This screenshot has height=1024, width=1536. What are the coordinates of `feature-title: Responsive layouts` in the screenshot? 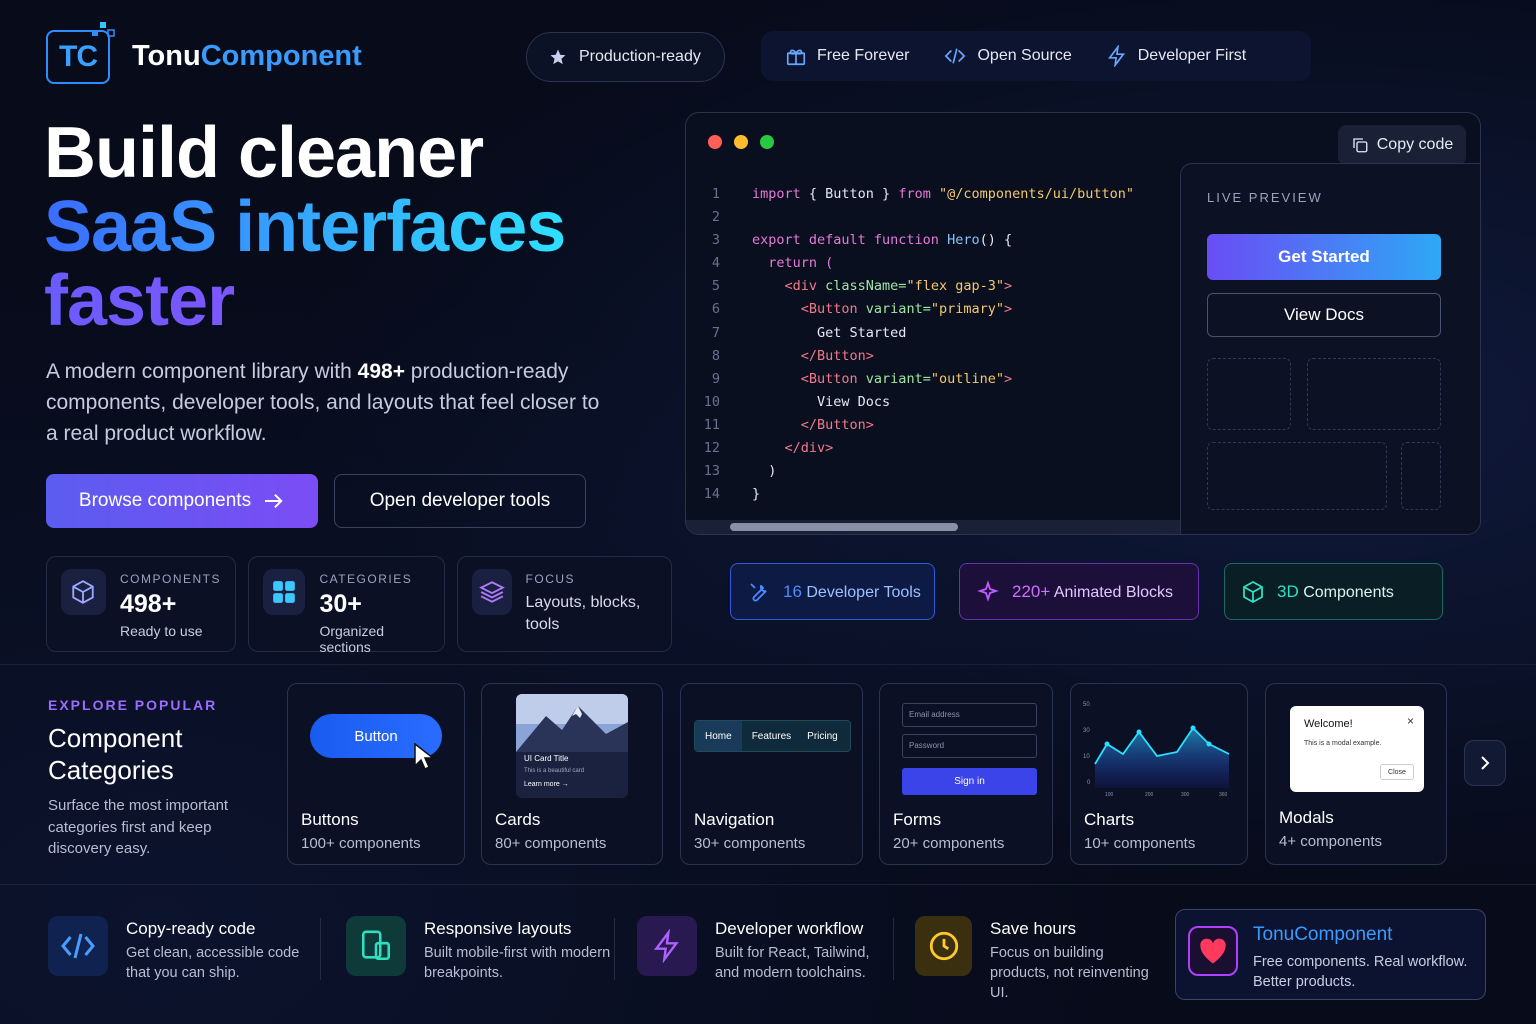 It's located at (498, 928).